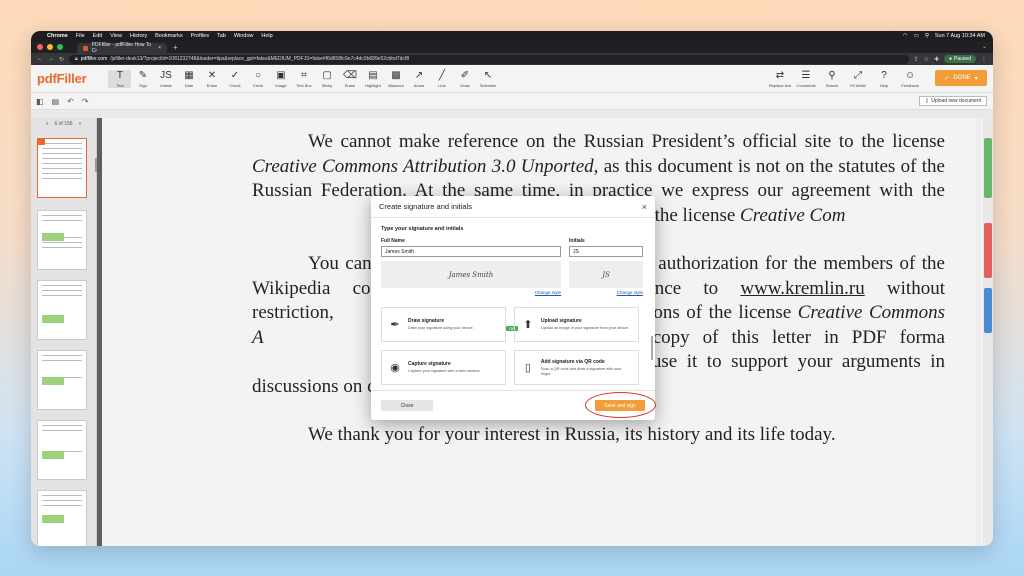  Describe the element at coordinates (62, 78) in the screenshot. I see `pdffiller-logo: pdfFiller` at that location.